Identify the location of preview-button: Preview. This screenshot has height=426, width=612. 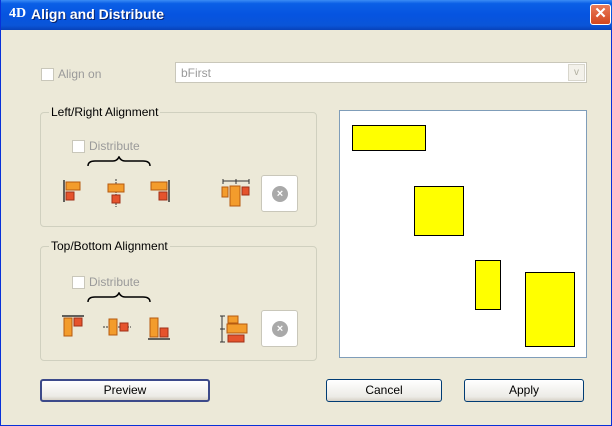
(125, 390).